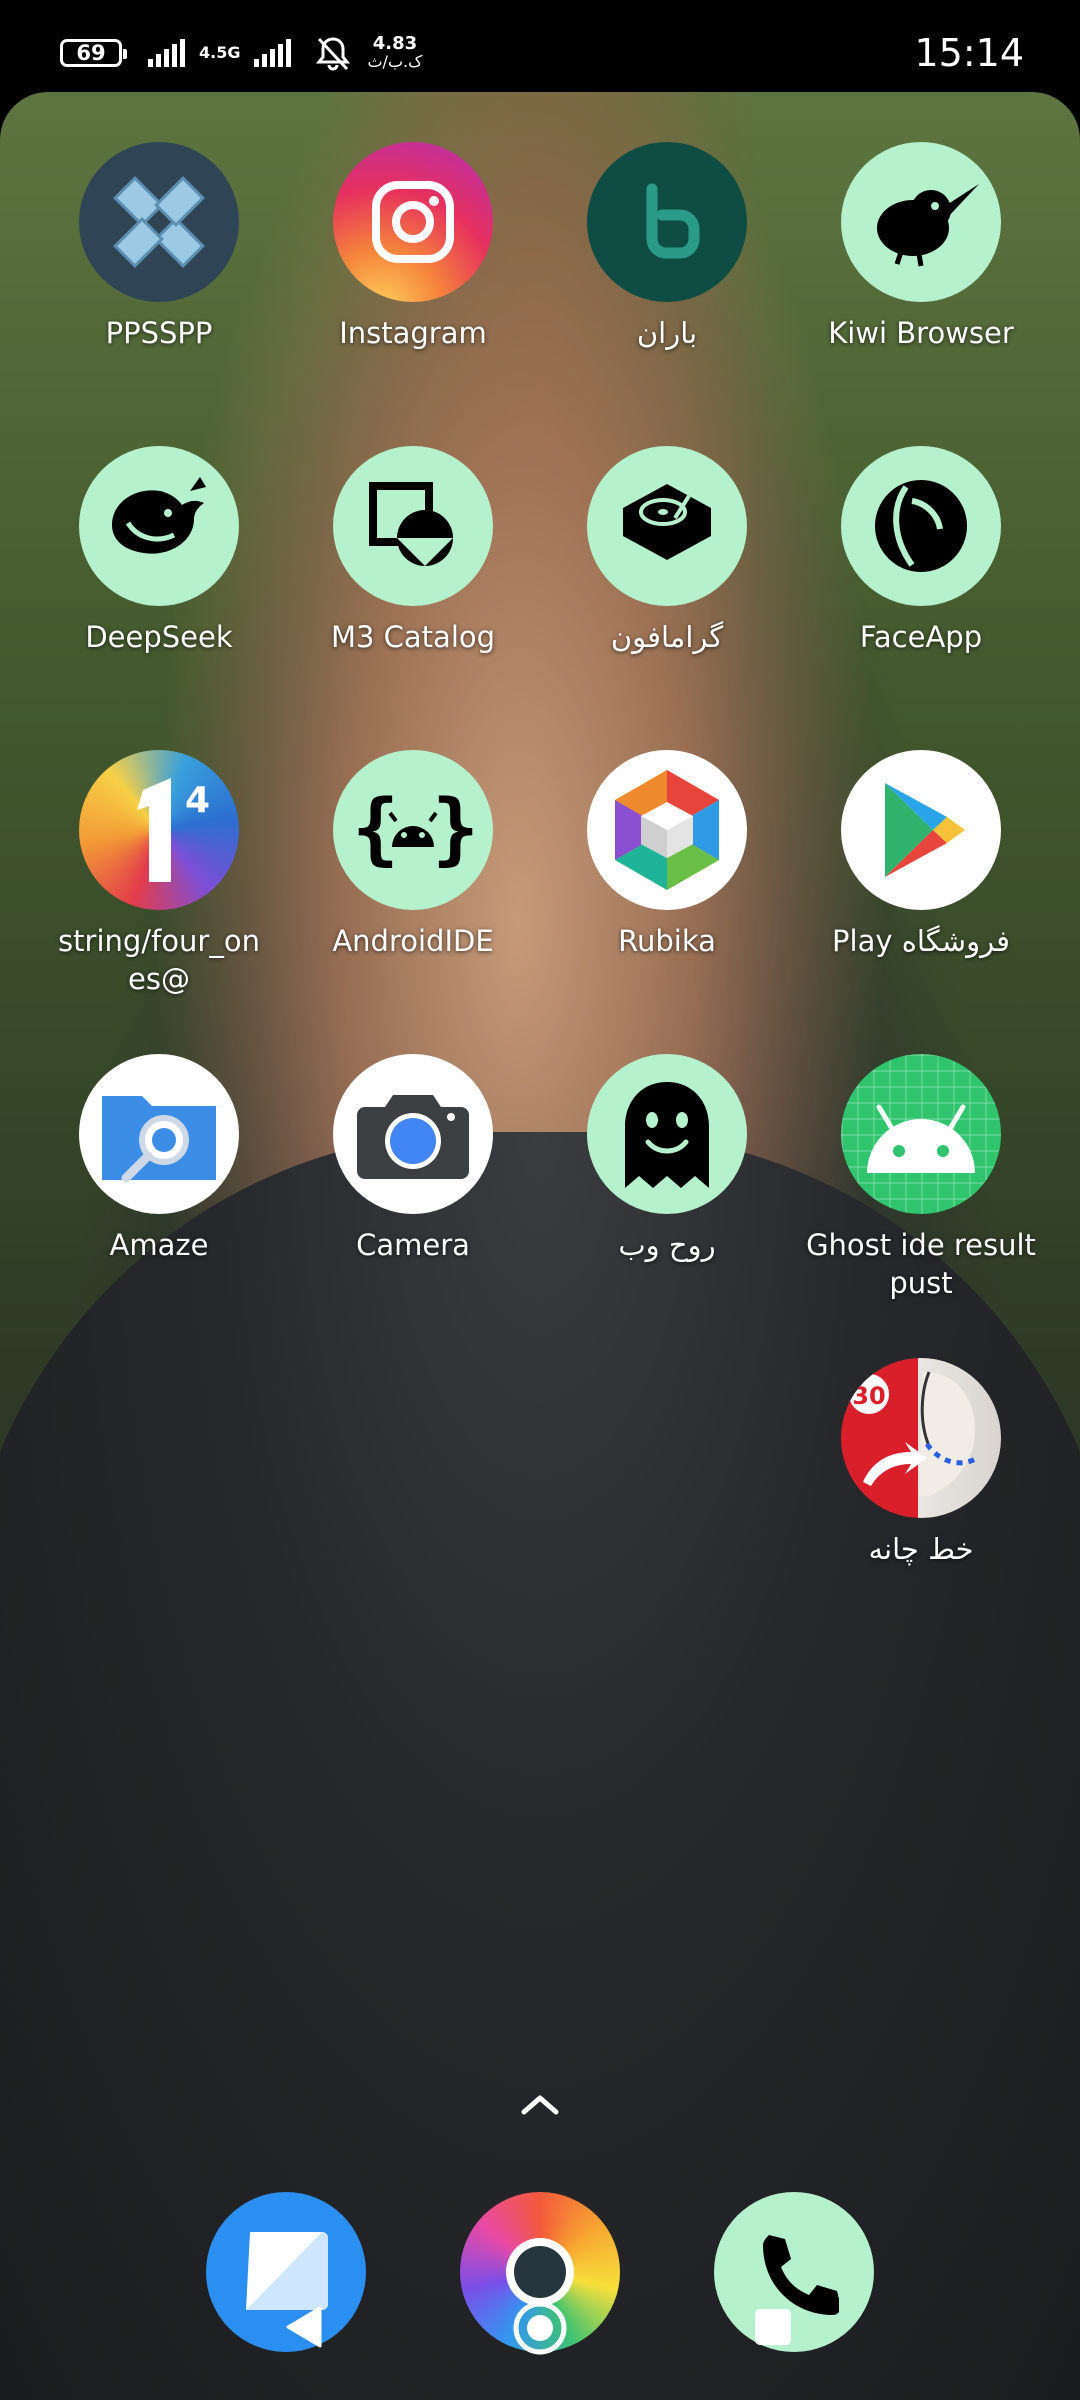  I want to click on folder-search-icon, so click(159, 1134).